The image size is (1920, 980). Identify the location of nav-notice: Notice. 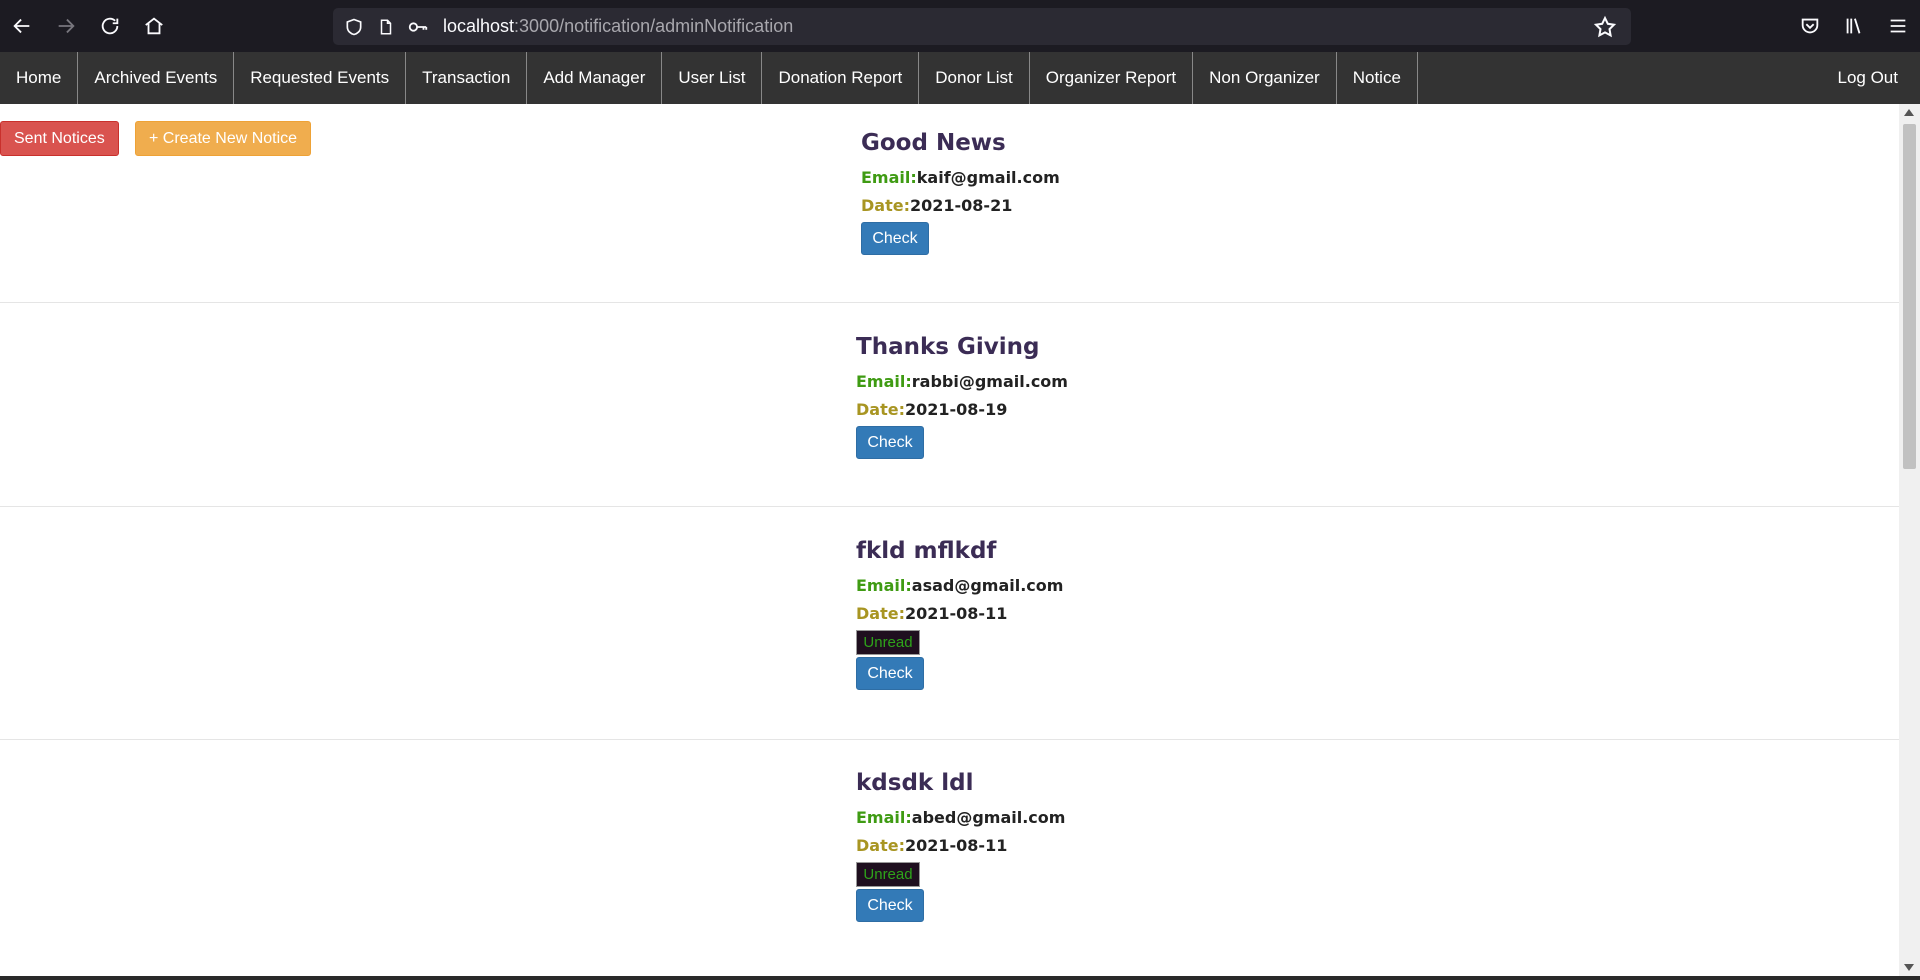
(1377, 78).